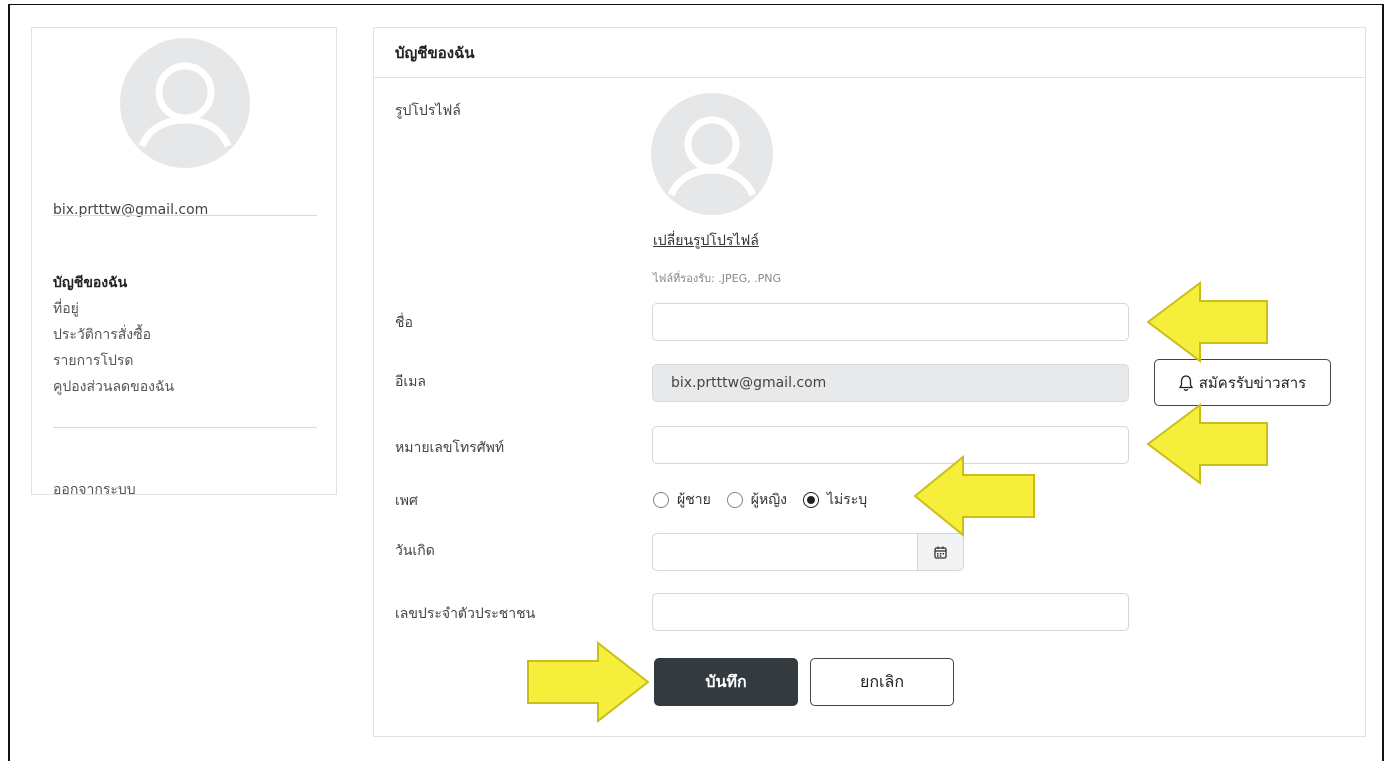 The image size is (1392, 761). Describe the element at coordinates (712, 154) in the screenshot. I see `profile-avatar-icon` at that location.